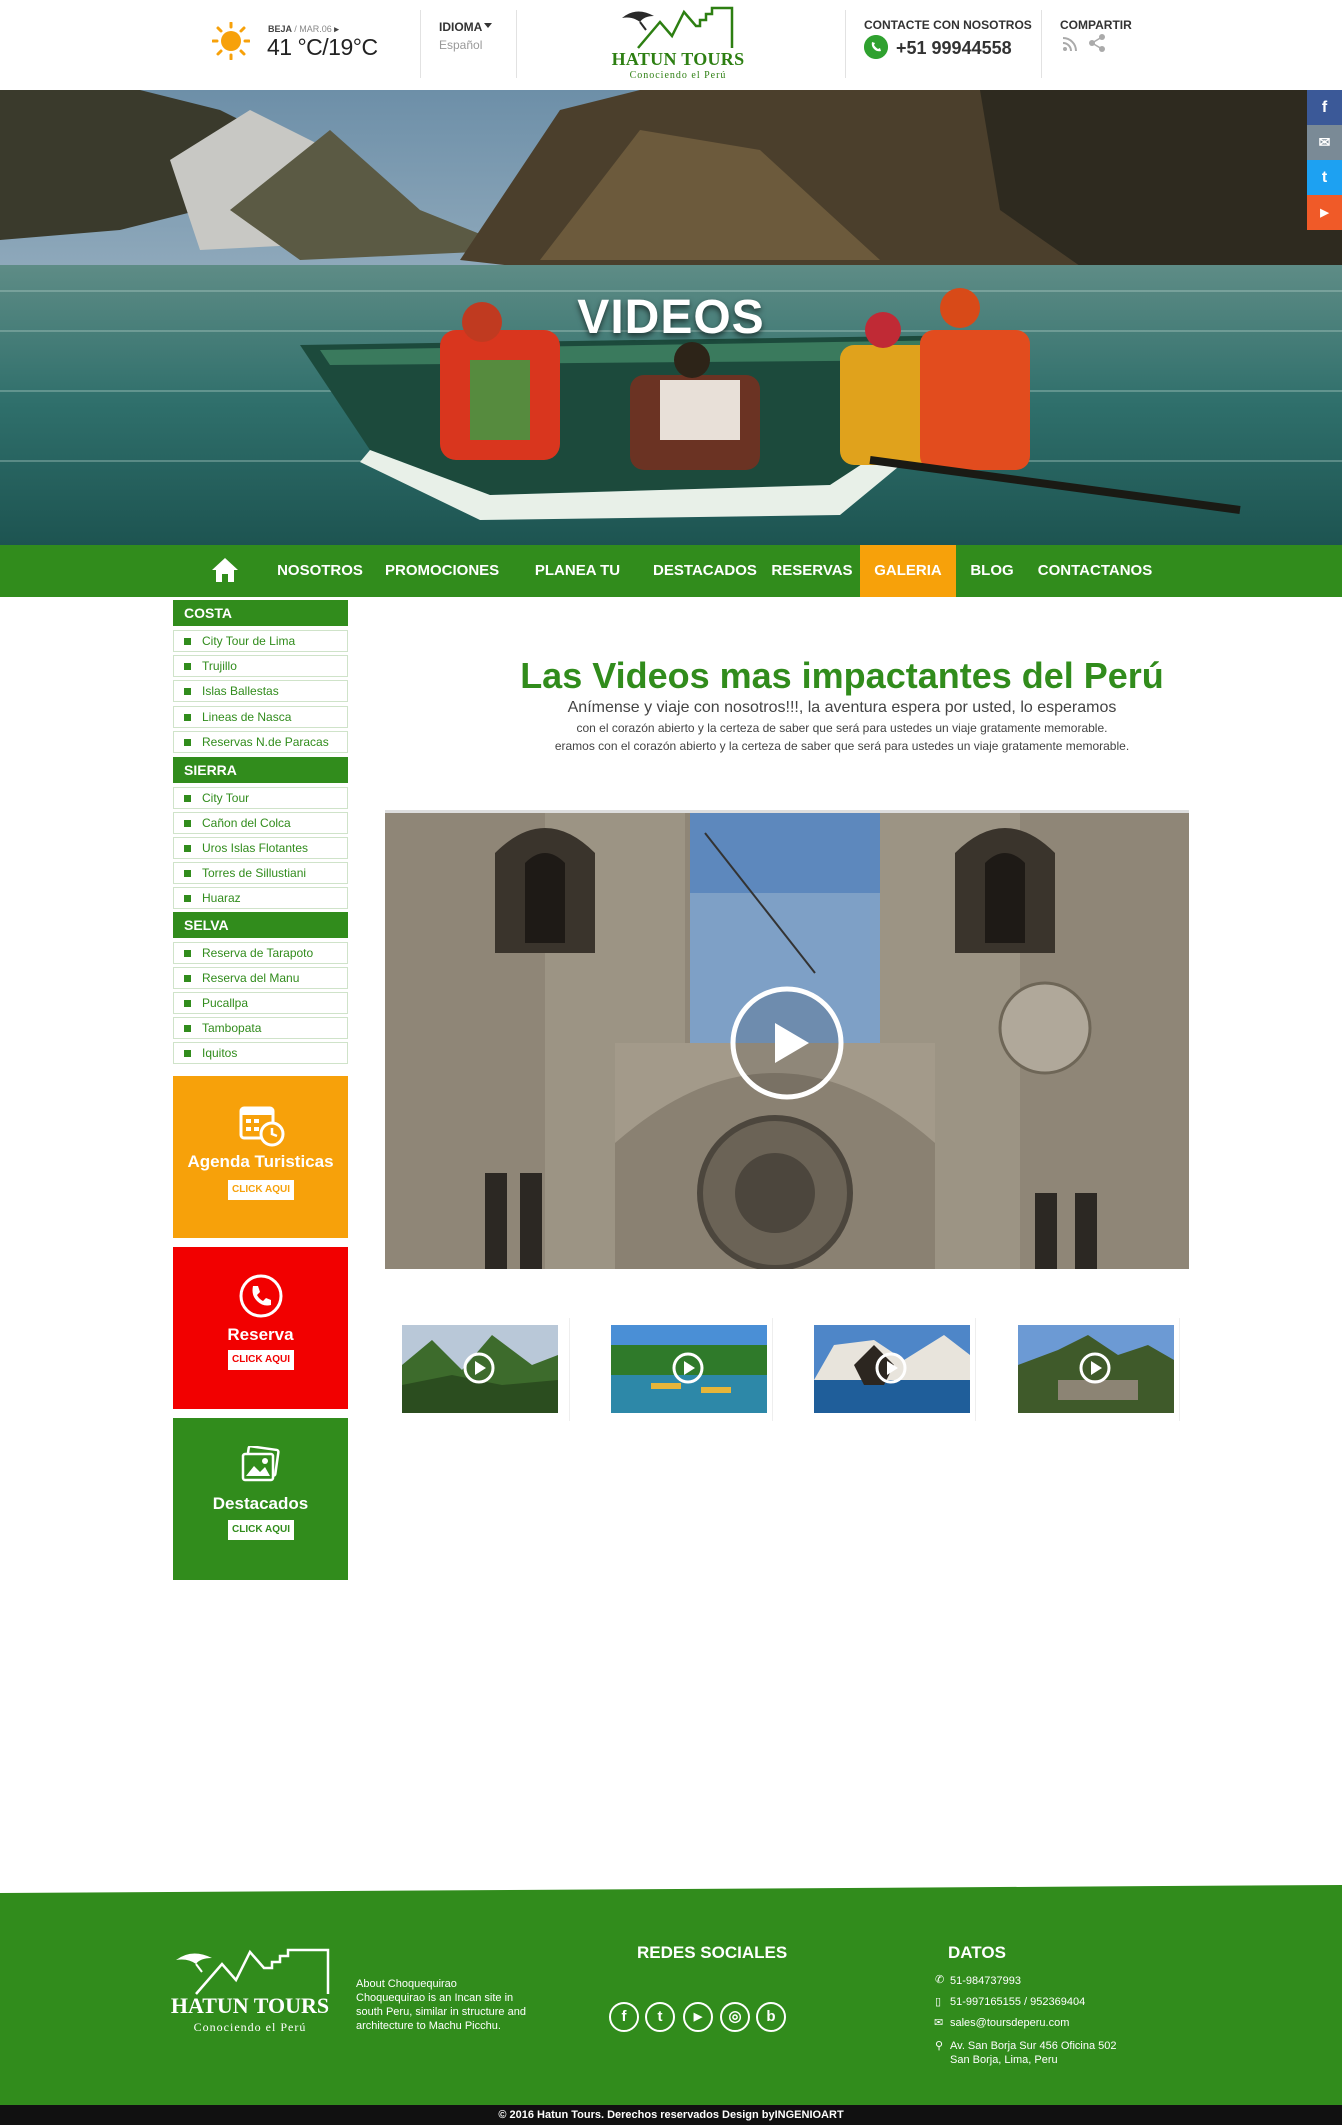 This screenshot has width=1342, height=2125. I want to click on footer-data-title: DATOS, so click(977, 1952).